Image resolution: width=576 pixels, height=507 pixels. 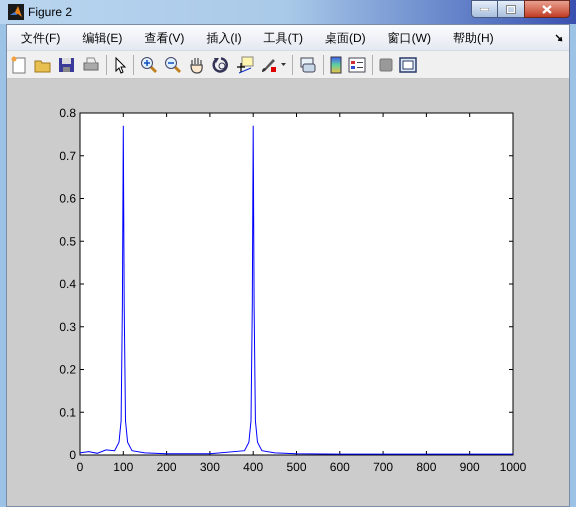 I want to click on menu-item: 插入(I), so click(x=224, y=38).